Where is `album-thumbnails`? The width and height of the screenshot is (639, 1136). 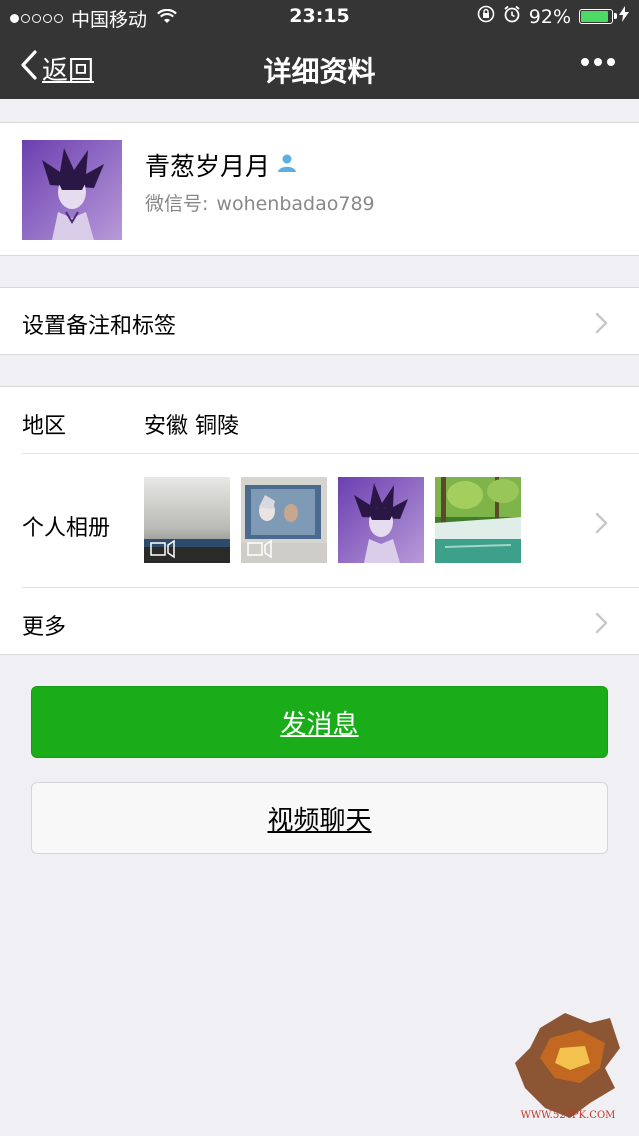
album-thumbnails is located at coordinates (338, 520).